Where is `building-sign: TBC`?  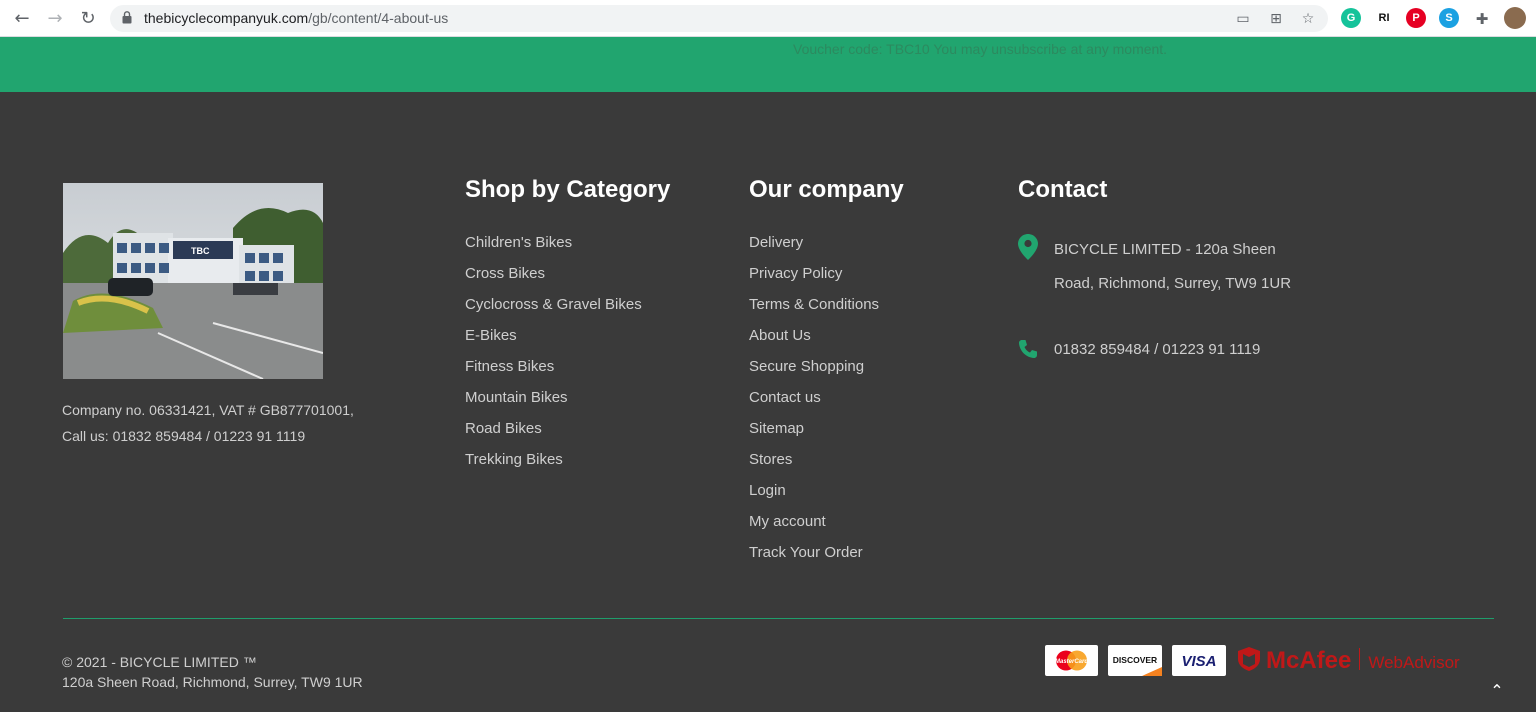
building-sign: TBC is located at coordinates (200, 251).